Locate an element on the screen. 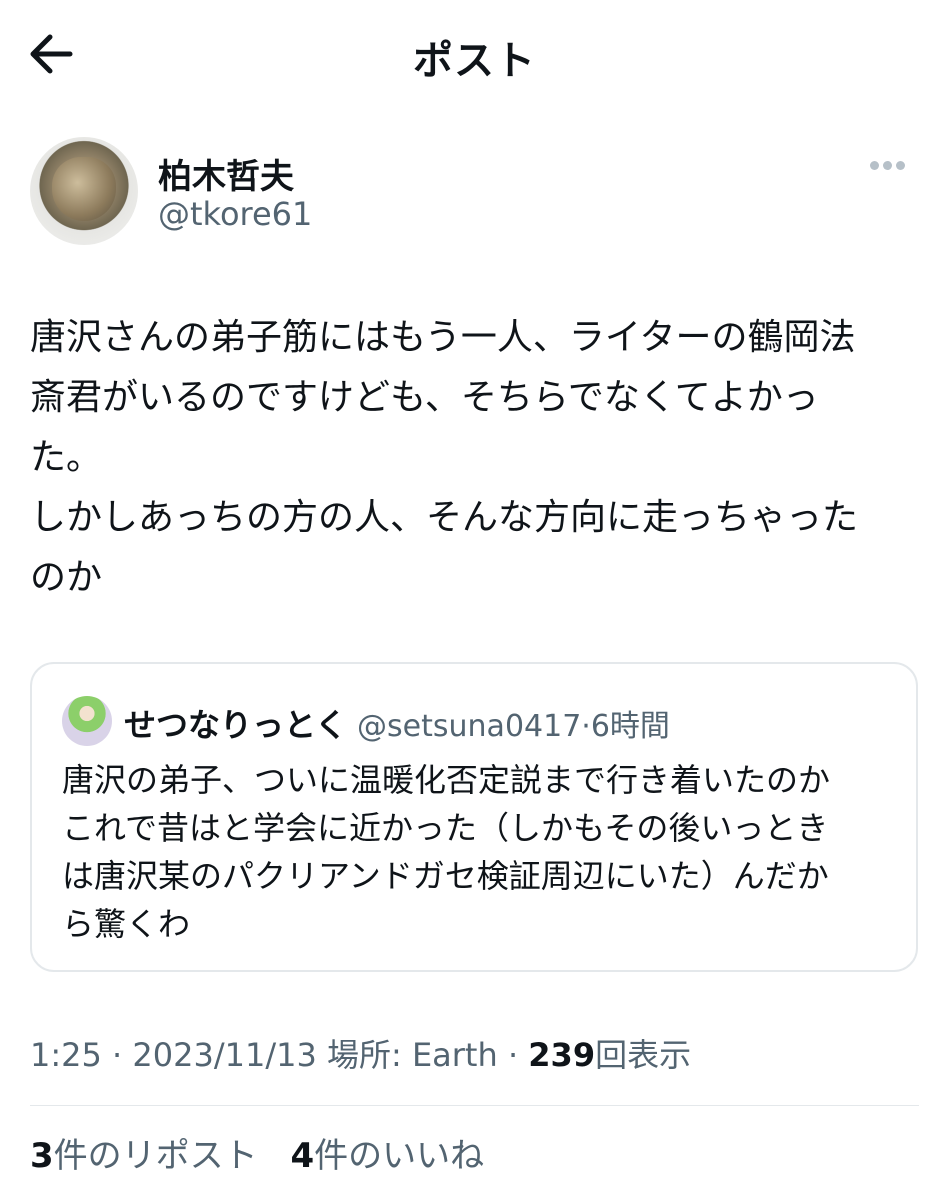 This screenshot has width=949, height=1200. post-author: 柏木哲夫 @tkore61 is located at coordinates (475, 192).